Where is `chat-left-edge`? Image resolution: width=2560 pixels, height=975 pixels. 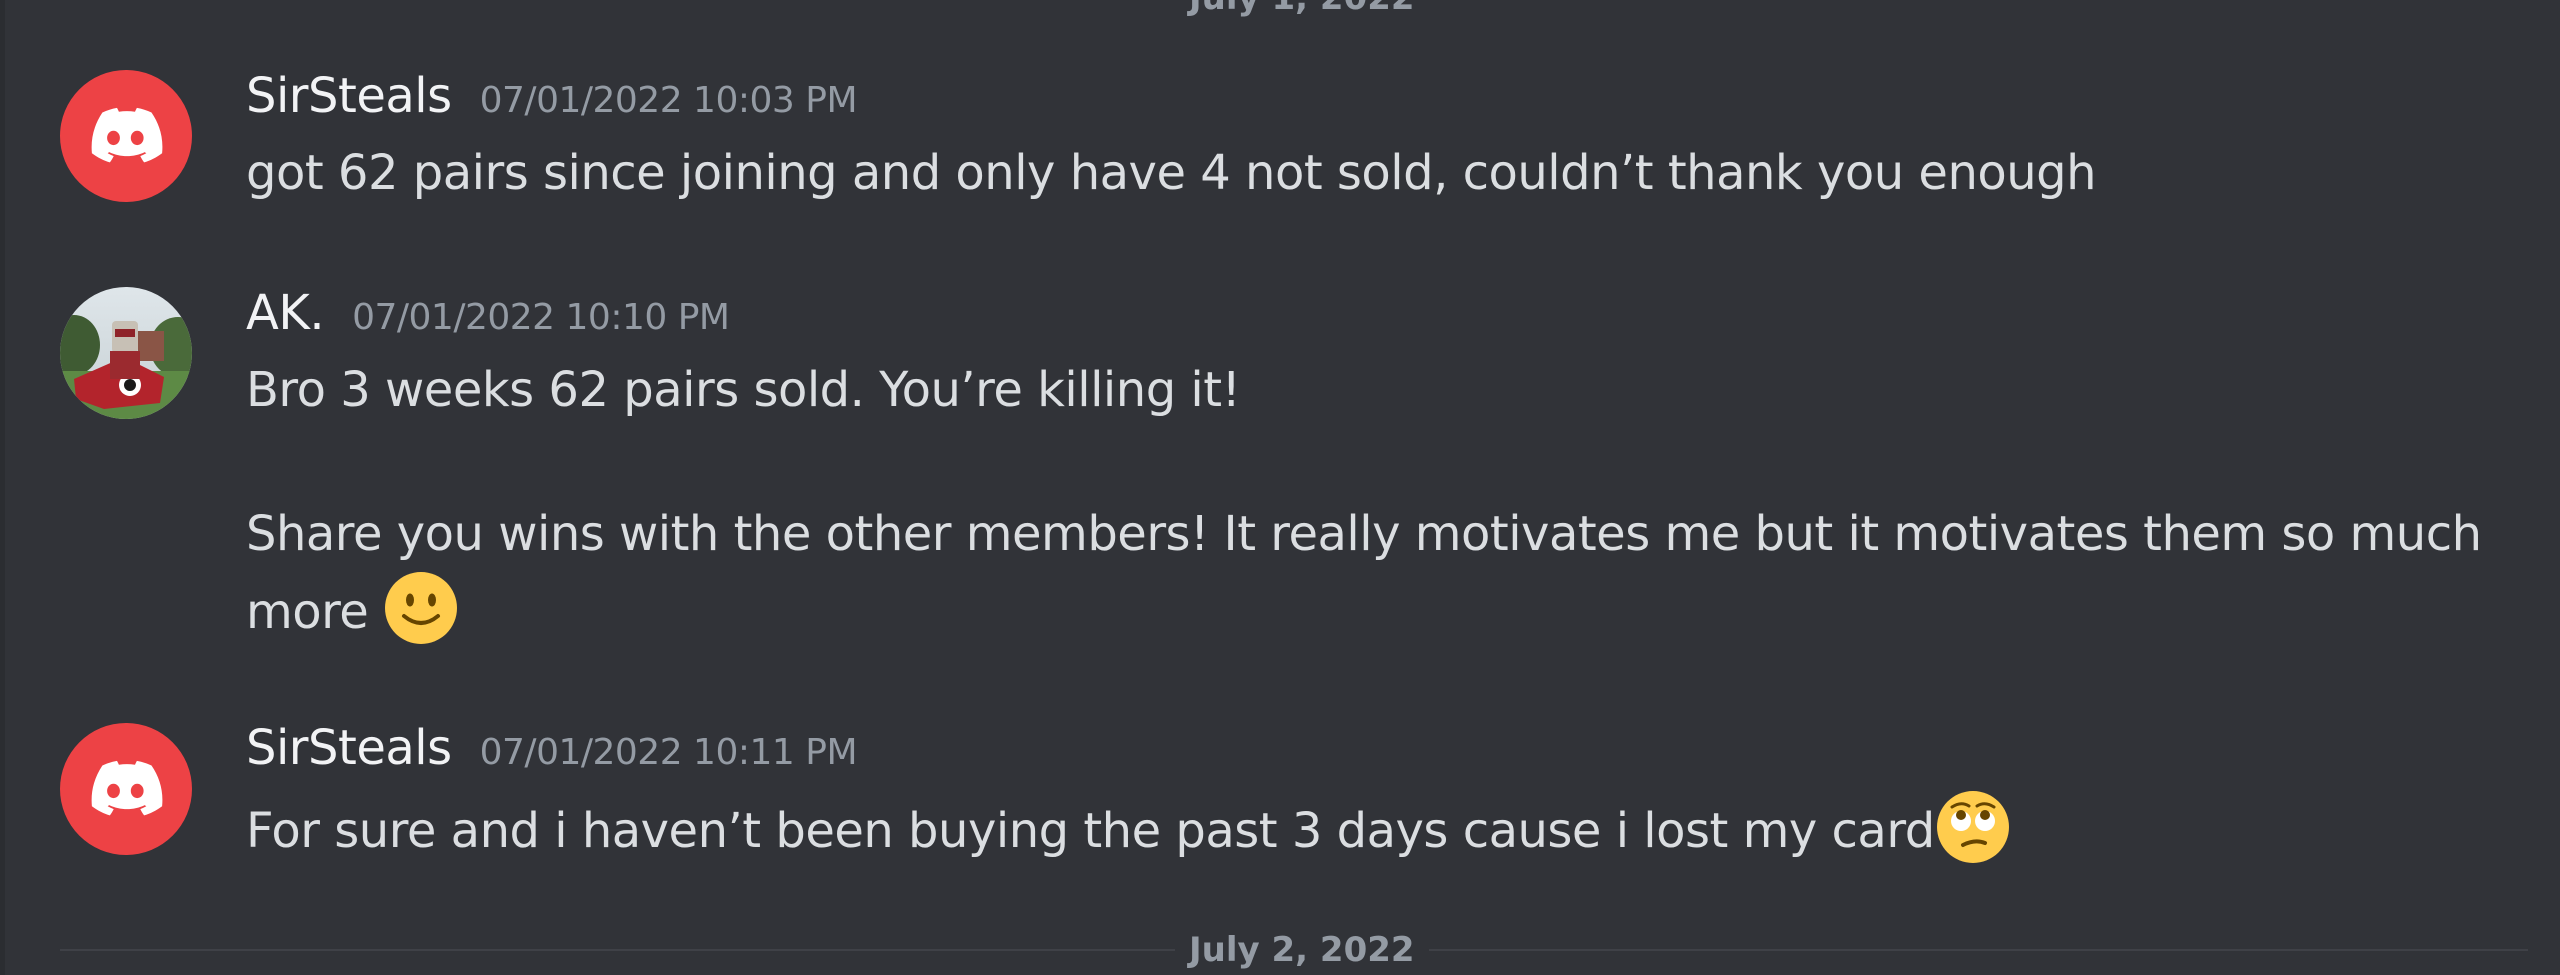
chat-left-edge is located at coordinates (2, 487).